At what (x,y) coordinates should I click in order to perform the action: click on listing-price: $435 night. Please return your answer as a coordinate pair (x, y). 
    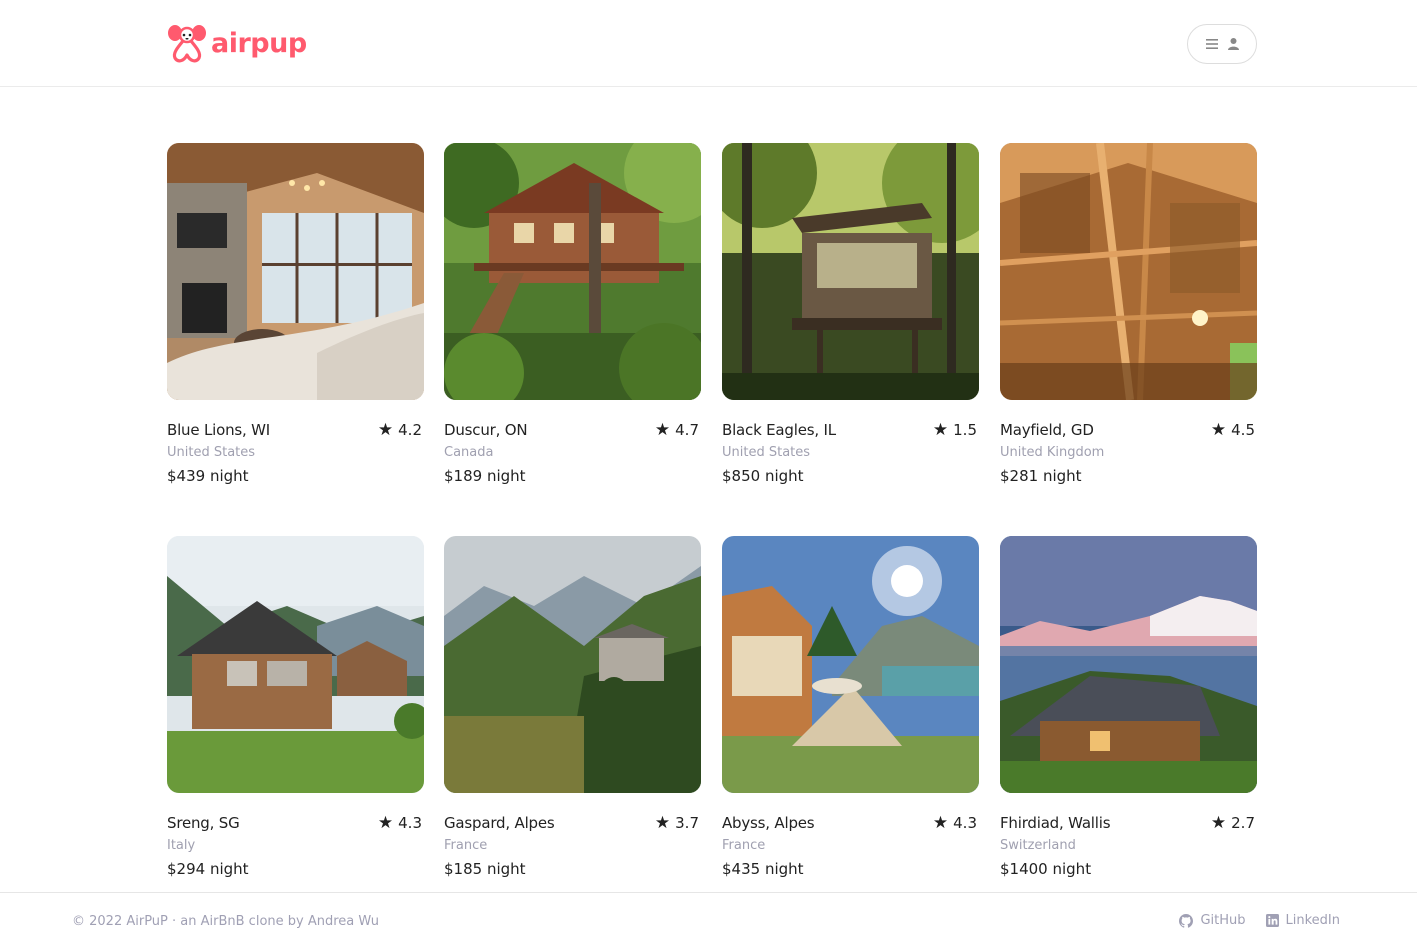
    Looking at the image, I should click on (763, 869).